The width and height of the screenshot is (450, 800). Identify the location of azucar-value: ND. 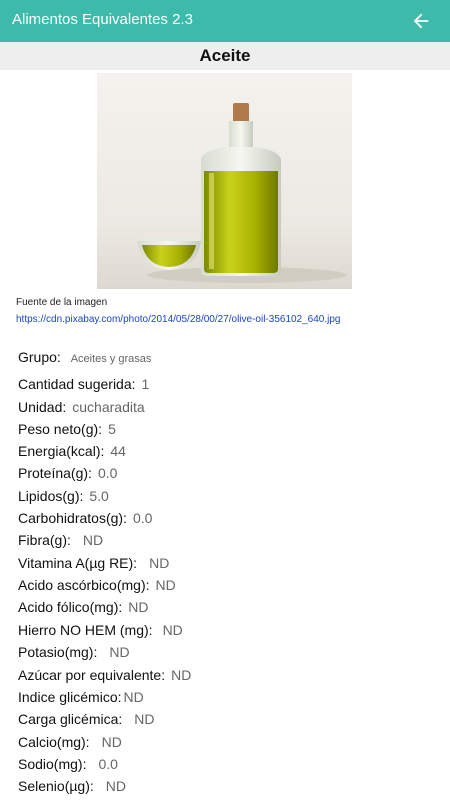
(181, 675).